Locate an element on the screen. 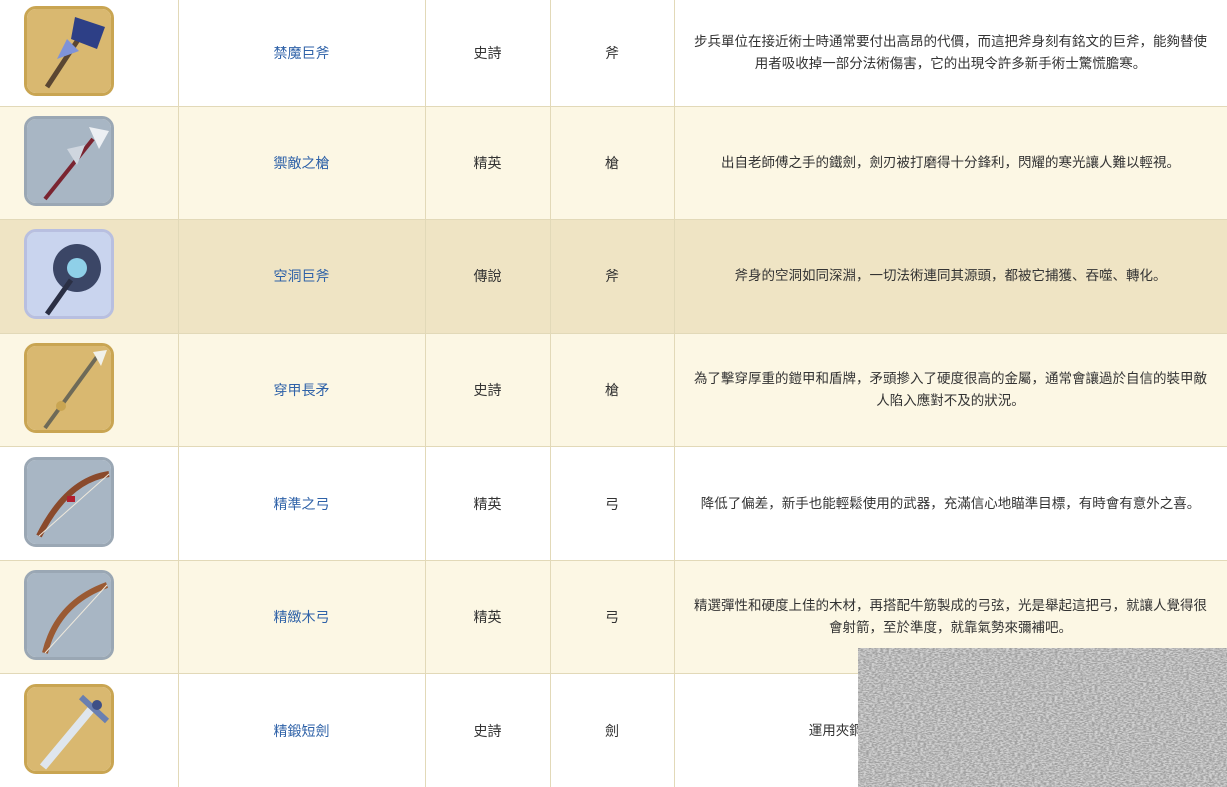 This screenshot has width=1227, height=787. weapon-description: 出自老師傅之手的鐵劍，劍刃被打磨得十分鋒利，閃耀的寒光讓人難以輕視。 is located at coordinates (950, 162).